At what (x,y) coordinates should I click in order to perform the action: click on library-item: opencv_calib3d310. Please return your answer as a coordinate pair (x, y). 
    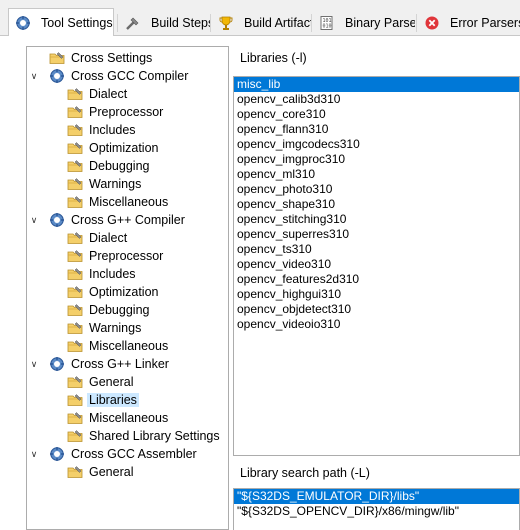
    Looking at the image, I should click on (376, 99).